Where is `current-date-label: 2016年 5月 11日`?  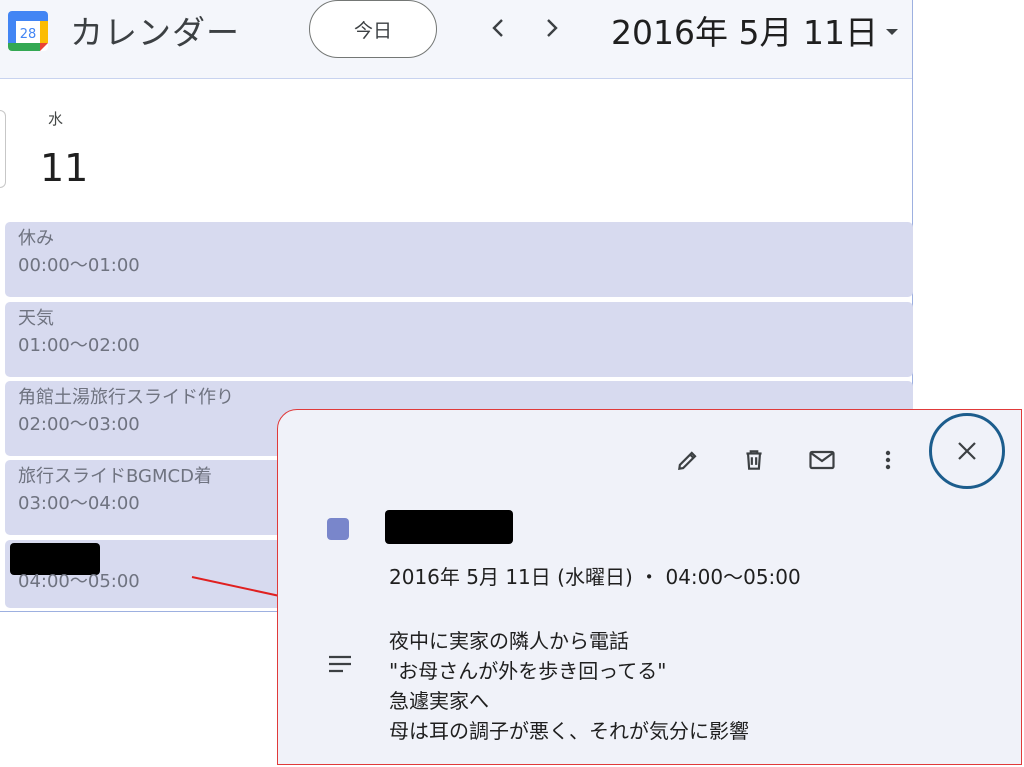
current-date-label: 2016年 5月 11日 is located at coordinates (744, 30).